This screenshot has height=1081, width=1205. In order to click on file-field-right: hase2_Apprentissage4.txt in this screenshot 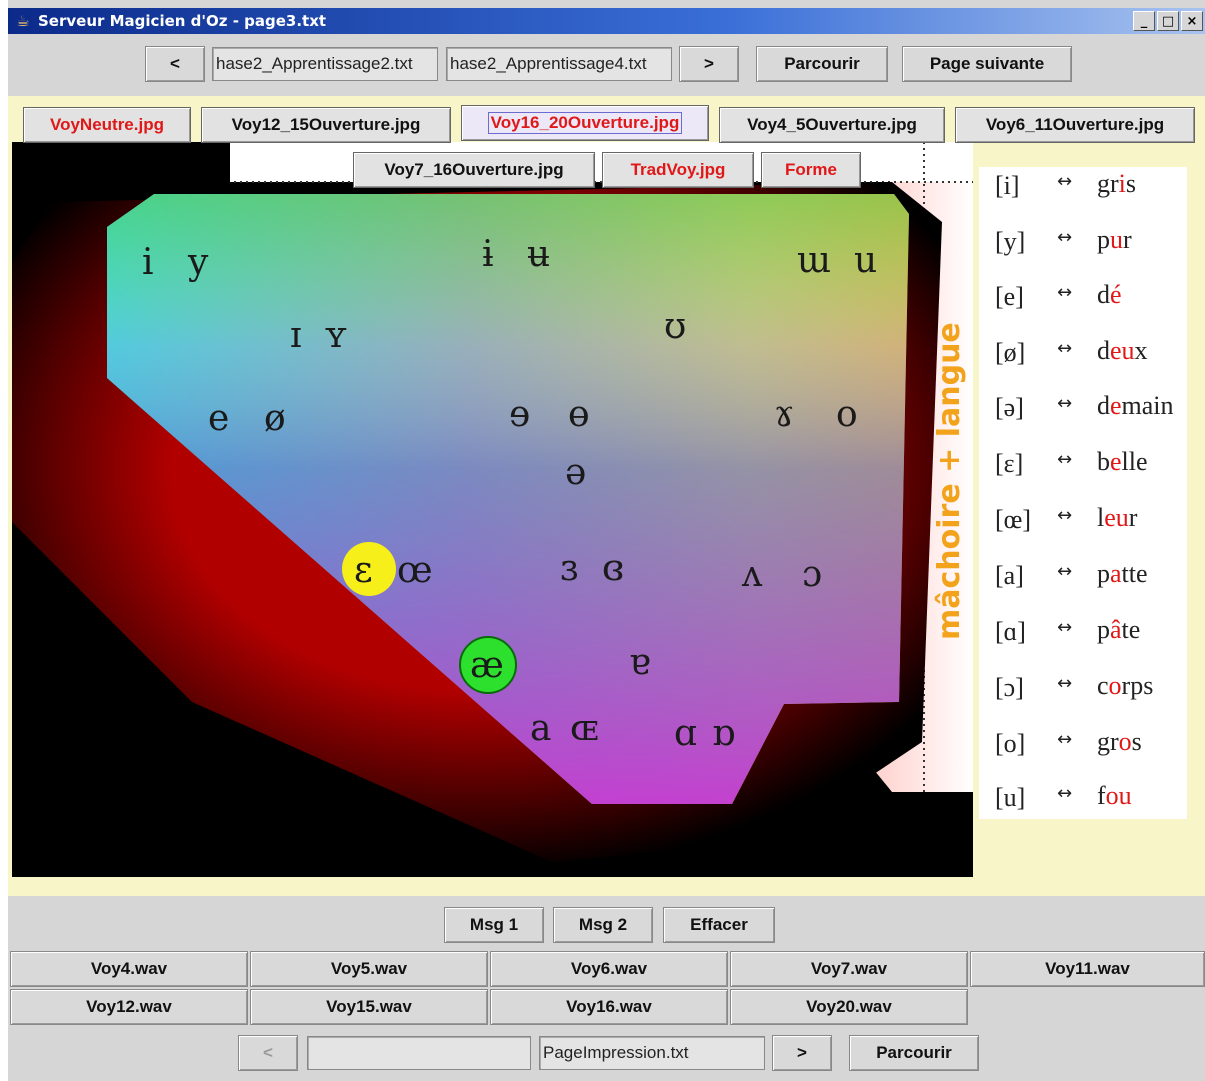, I will do `click(559, 64)`.